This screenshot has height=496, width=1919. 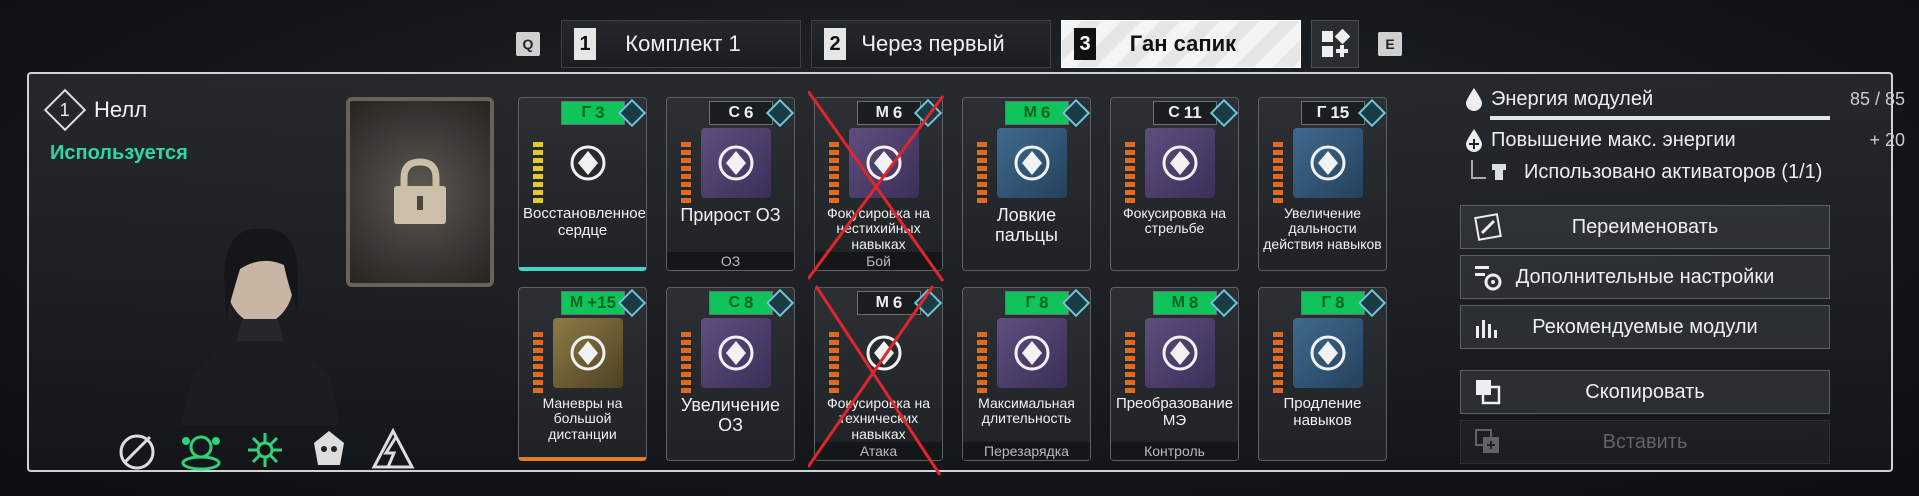 I want to click on tab-number: 1, so click(x=585, y=44).